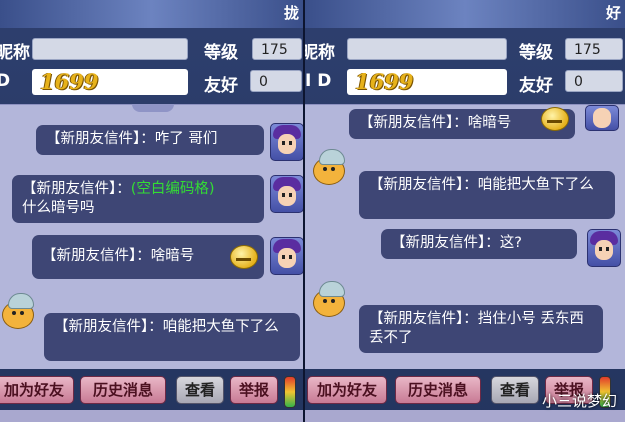 Image resolution: width=625 pixels, height=422 pixels. I want to click on title-fragment: 拢, so click(291, 13).